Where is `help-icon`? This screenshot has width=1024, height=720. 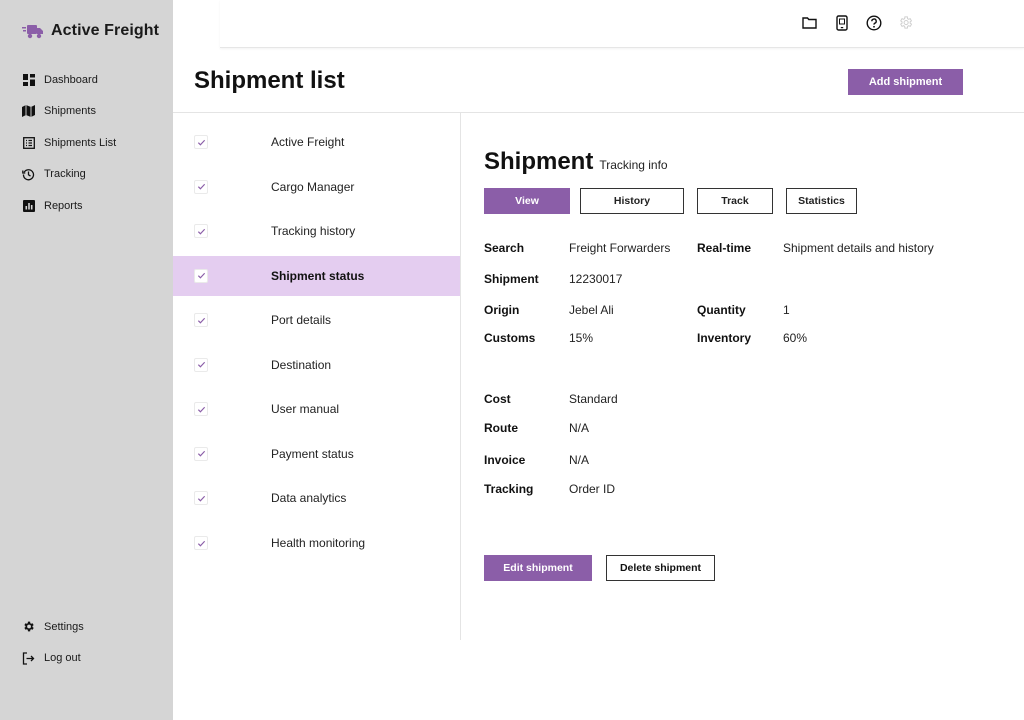
help-icon is located at coordinates (873, 22).